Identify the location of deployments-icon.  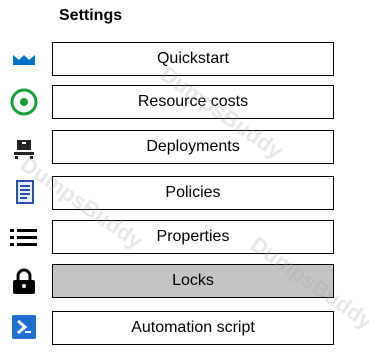
(24, 149).